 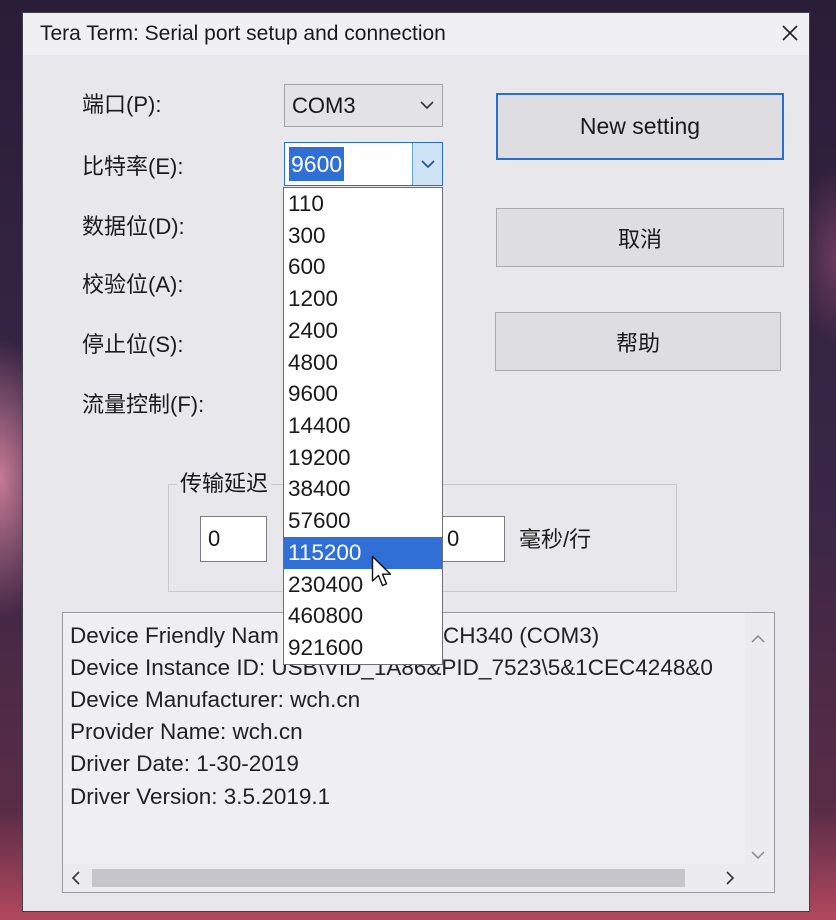 What do you see at coordinates (75, 878) in the screenshot?
I see `chevron-left-icon` at bounding box center [75, 878].